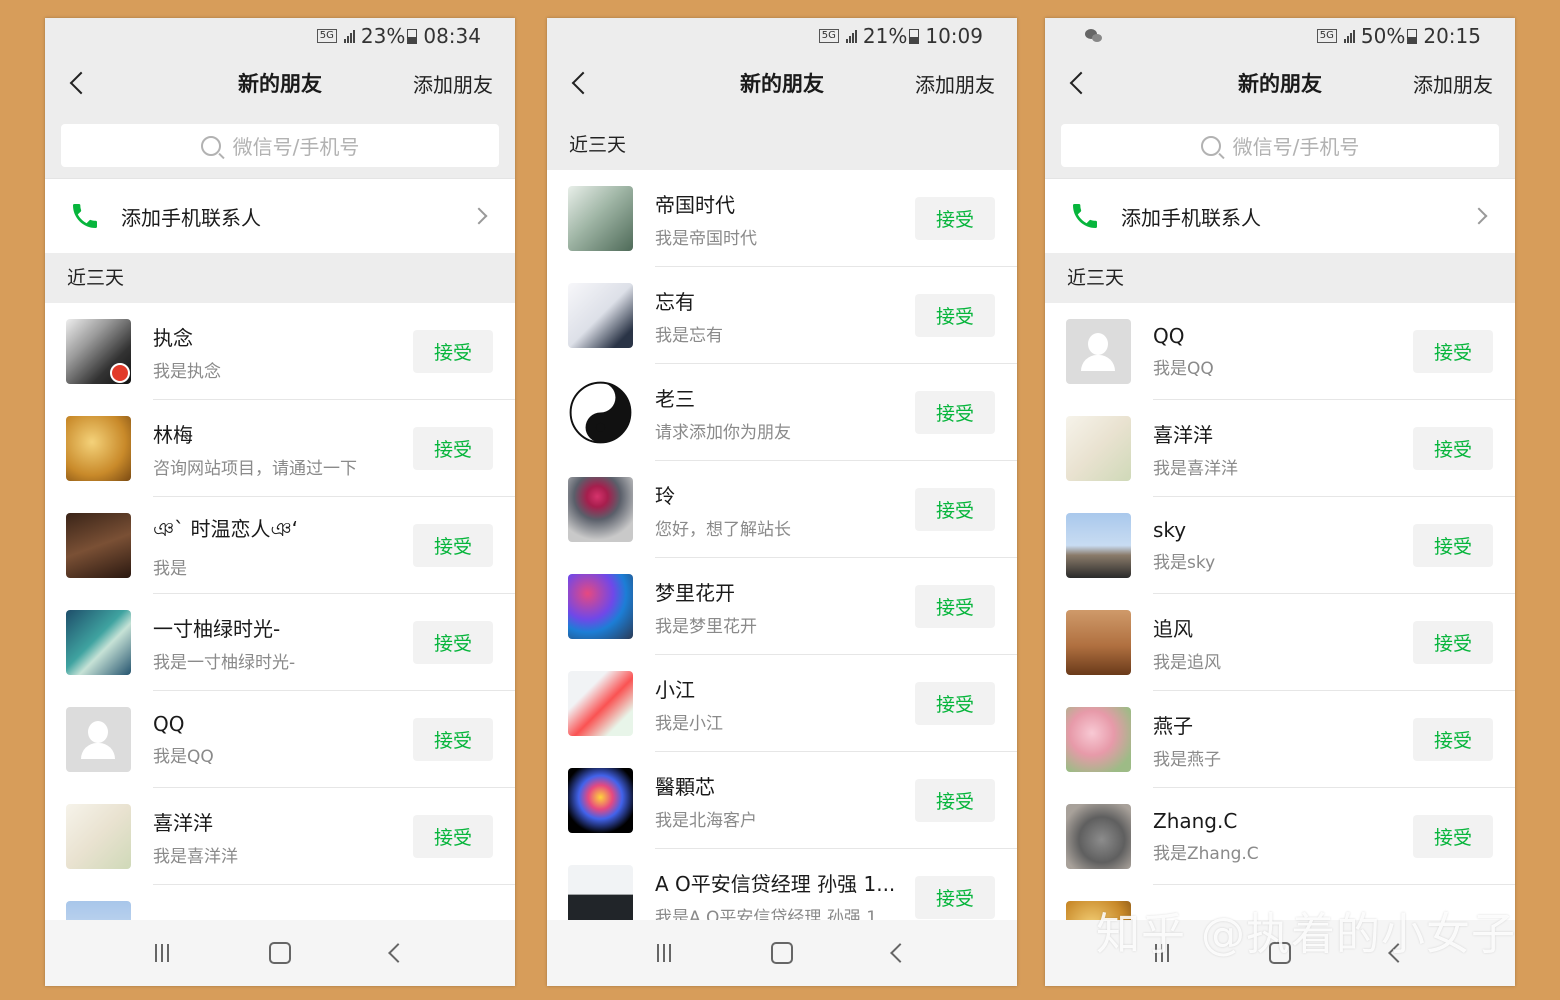  Describe the element at coordinates (173, 434) in the screenshot. I see `contact-name: 林梅` at that location.